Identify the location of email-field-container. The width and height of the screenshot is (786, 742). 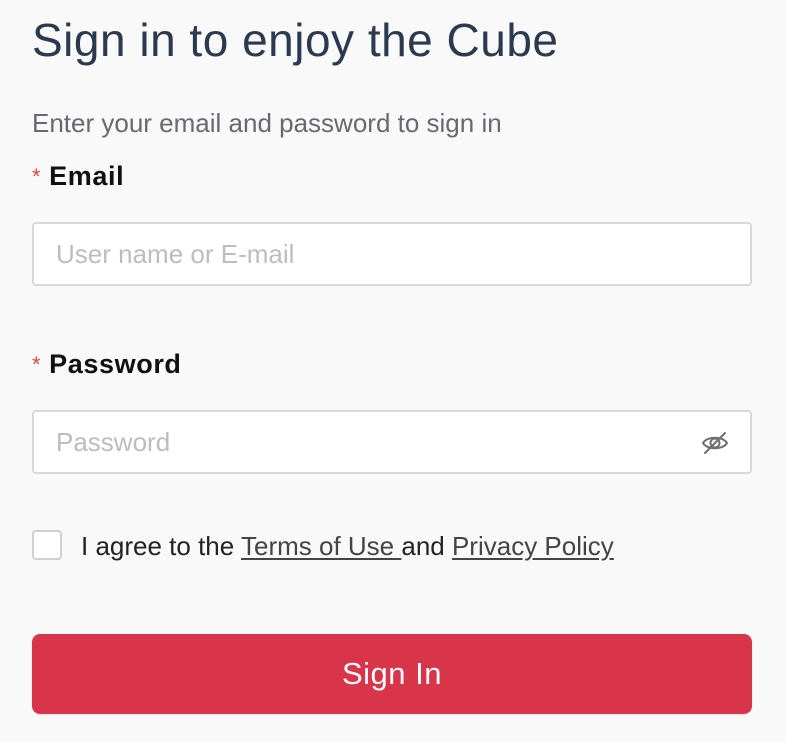
(392, 254).